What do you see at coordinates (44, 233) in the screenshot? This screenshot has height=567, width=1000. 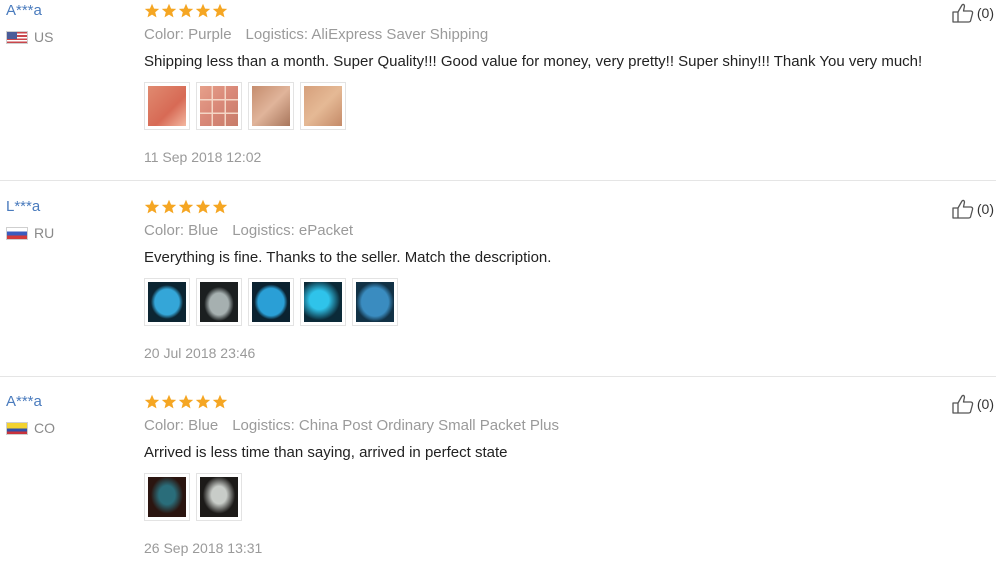 I see `country-code: RU` at bounding box center [44, 233].